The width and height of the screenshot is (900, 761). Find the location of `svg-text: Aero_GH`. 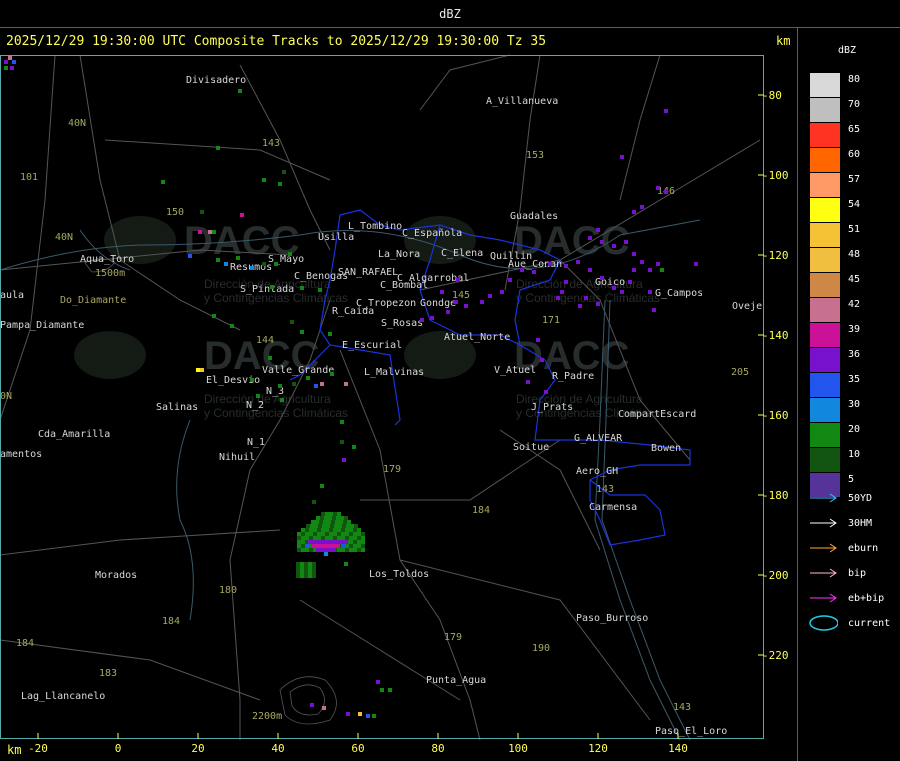

svg-text: Aero_GH is located at coordinates (597, 471).